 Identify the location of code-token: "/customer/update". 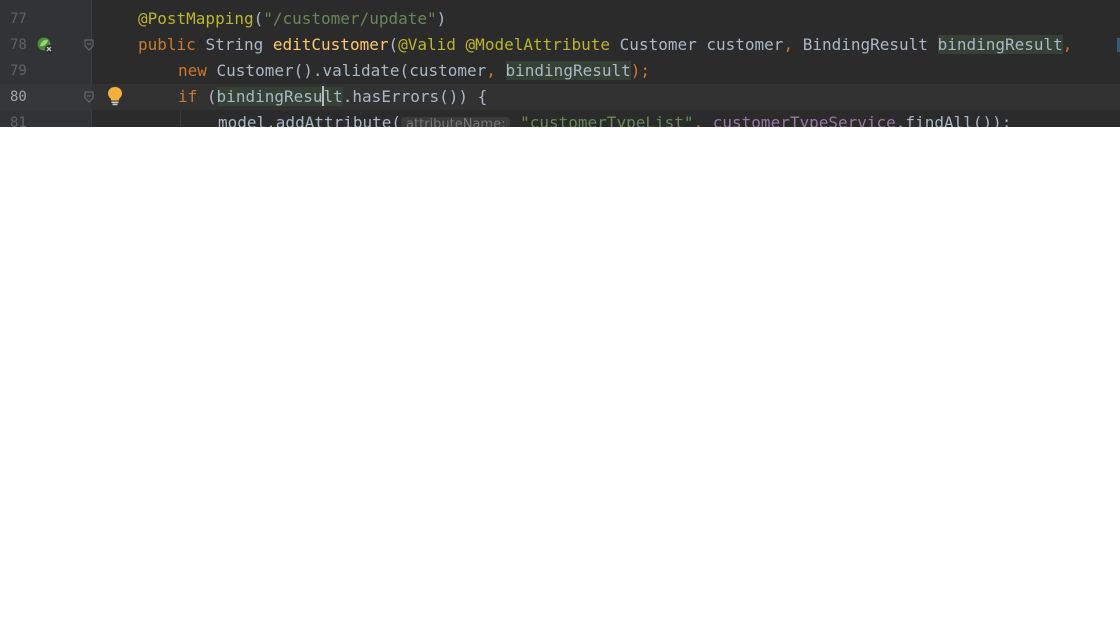
(350, 18).